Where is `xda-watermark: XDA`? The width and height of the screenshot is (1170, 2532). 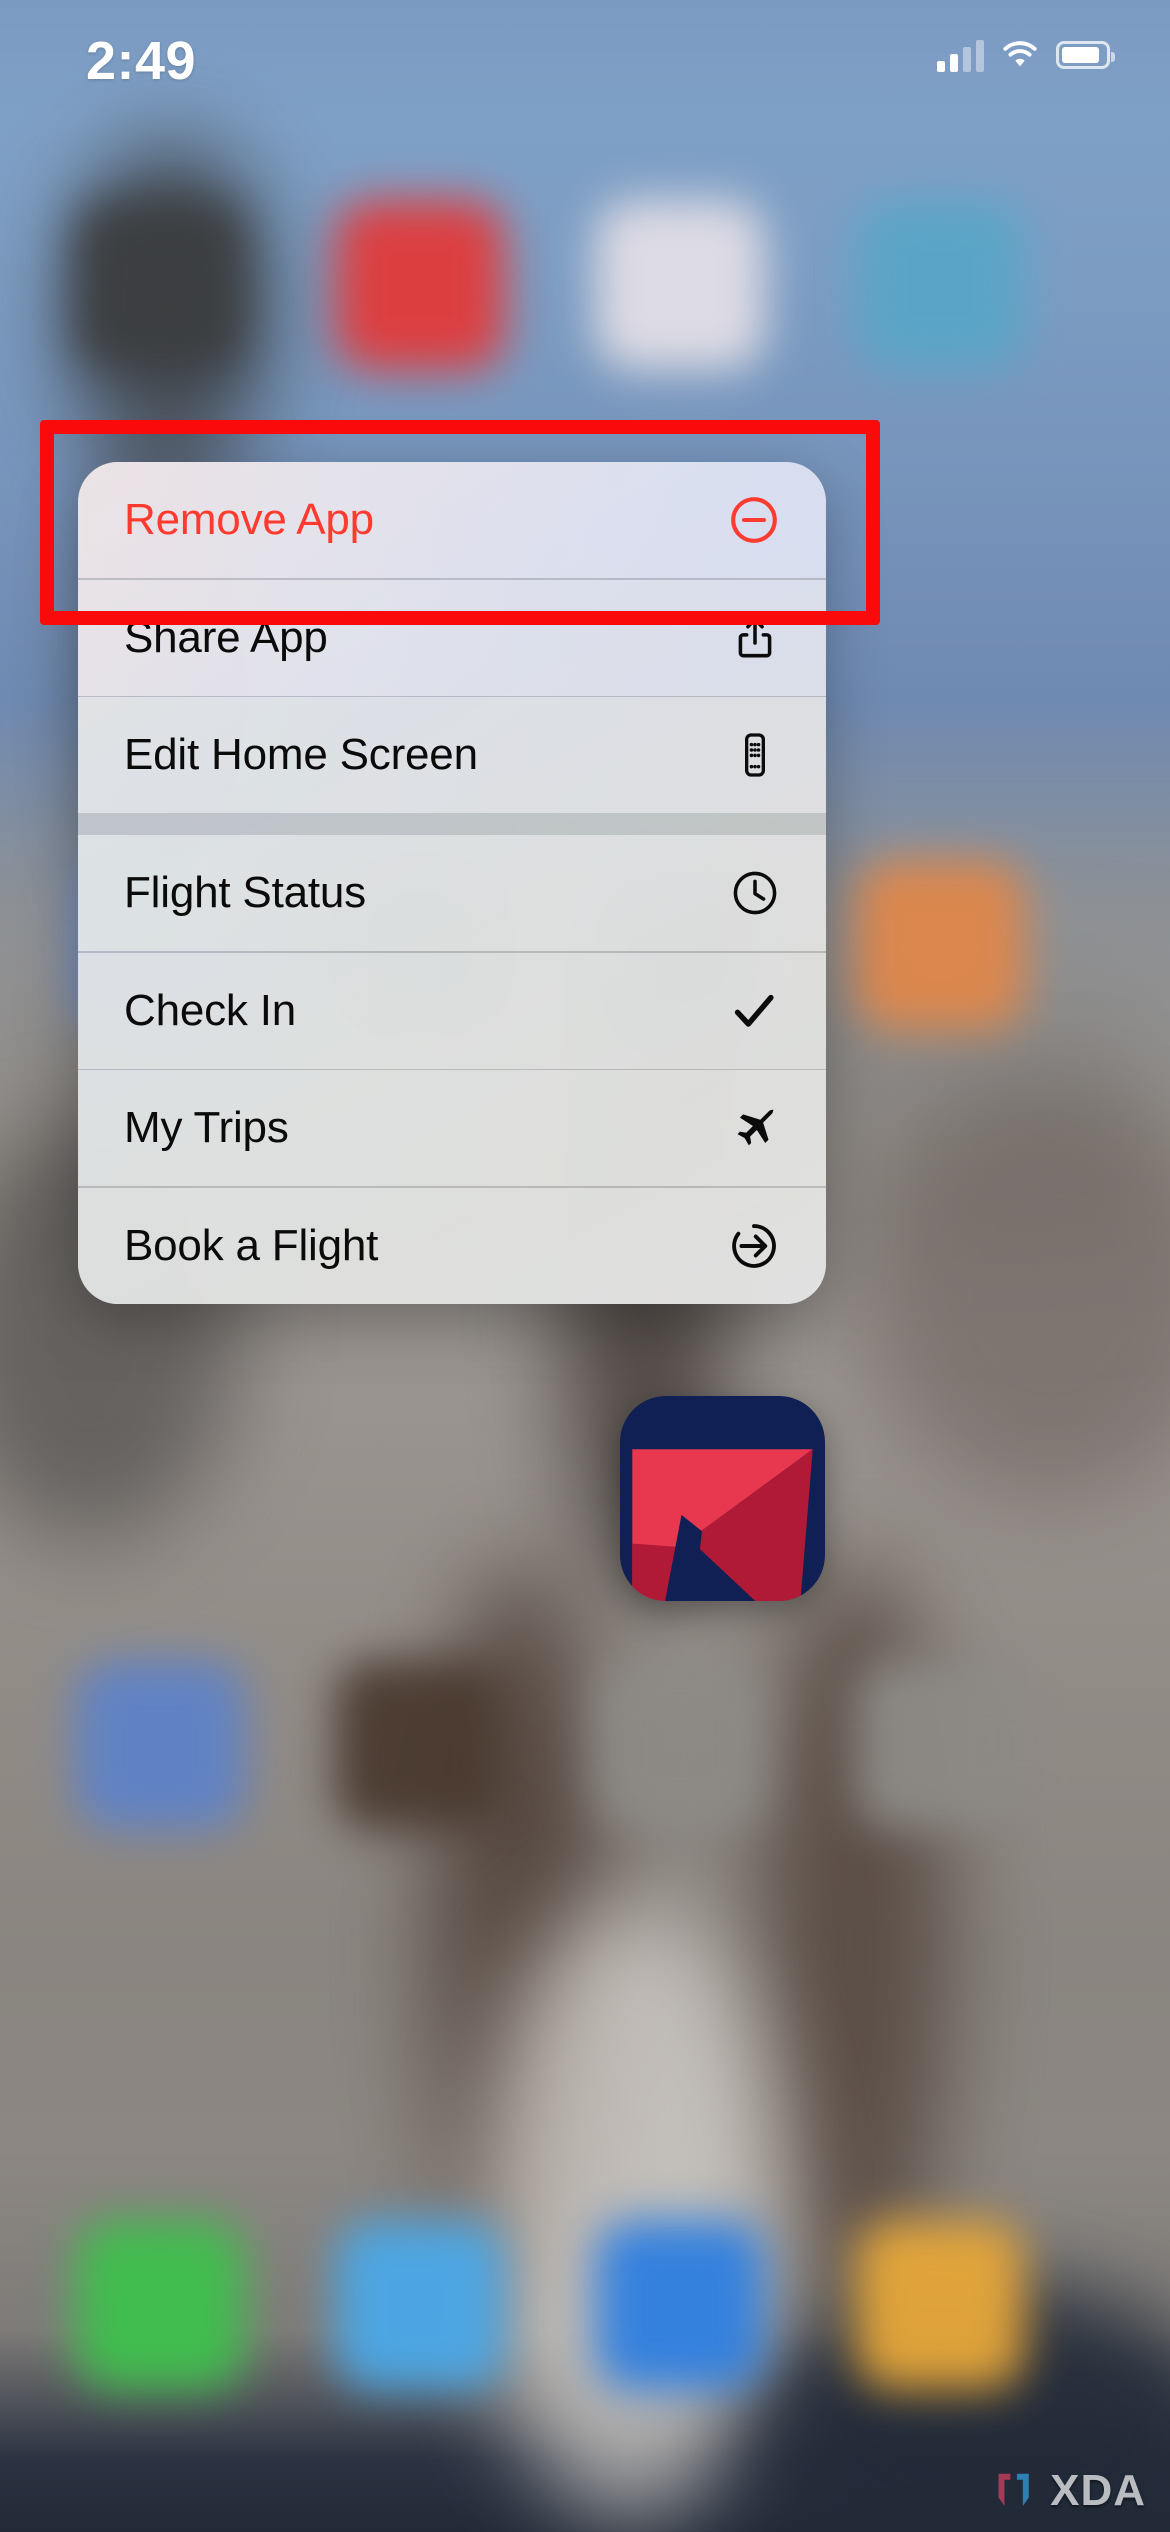
xda-watermark: XDA is located at coordinates (1069, 2491).